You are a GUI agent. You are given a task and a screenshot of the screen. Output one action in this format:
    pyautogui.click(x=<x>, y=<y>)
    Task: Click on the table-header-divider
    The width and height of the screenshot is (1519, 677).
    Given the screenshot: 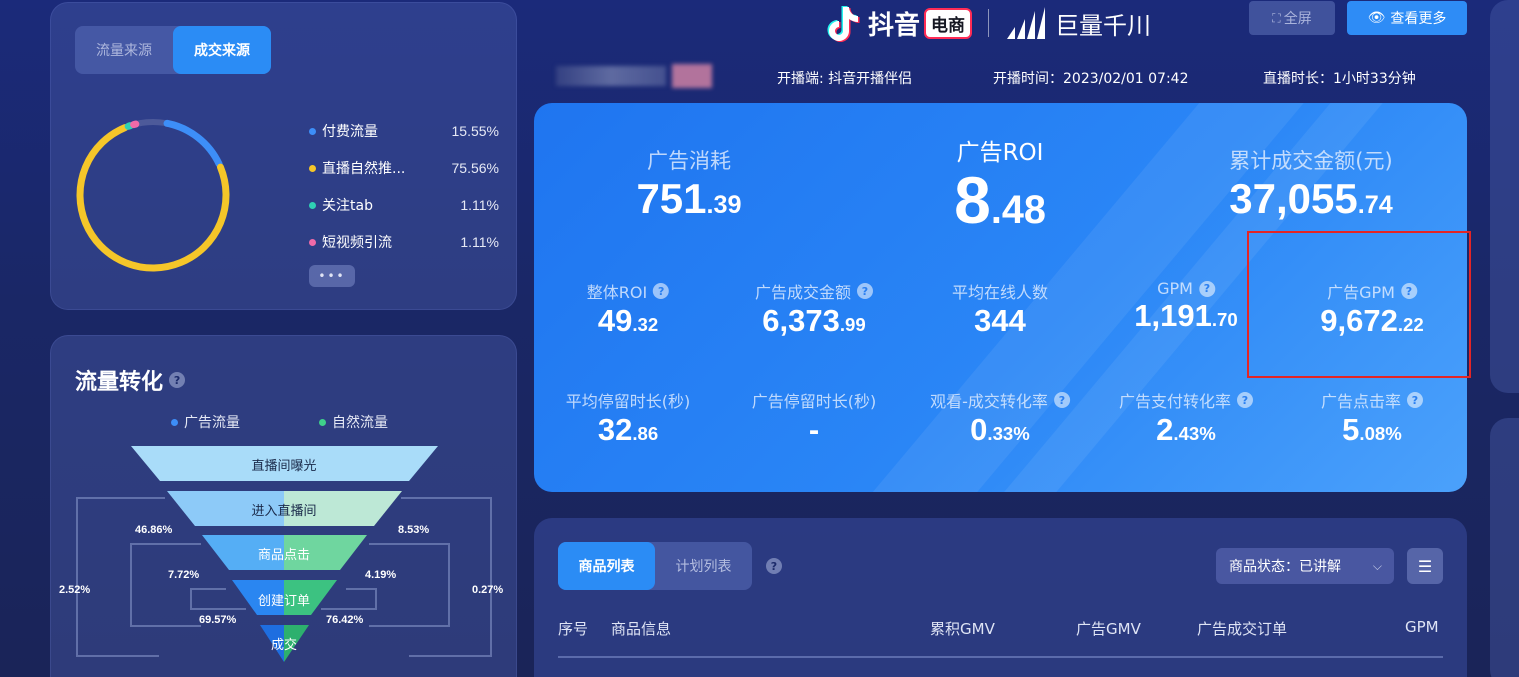 What is the action you would take?
    pyautogui.click(x=1000, y=657)
    